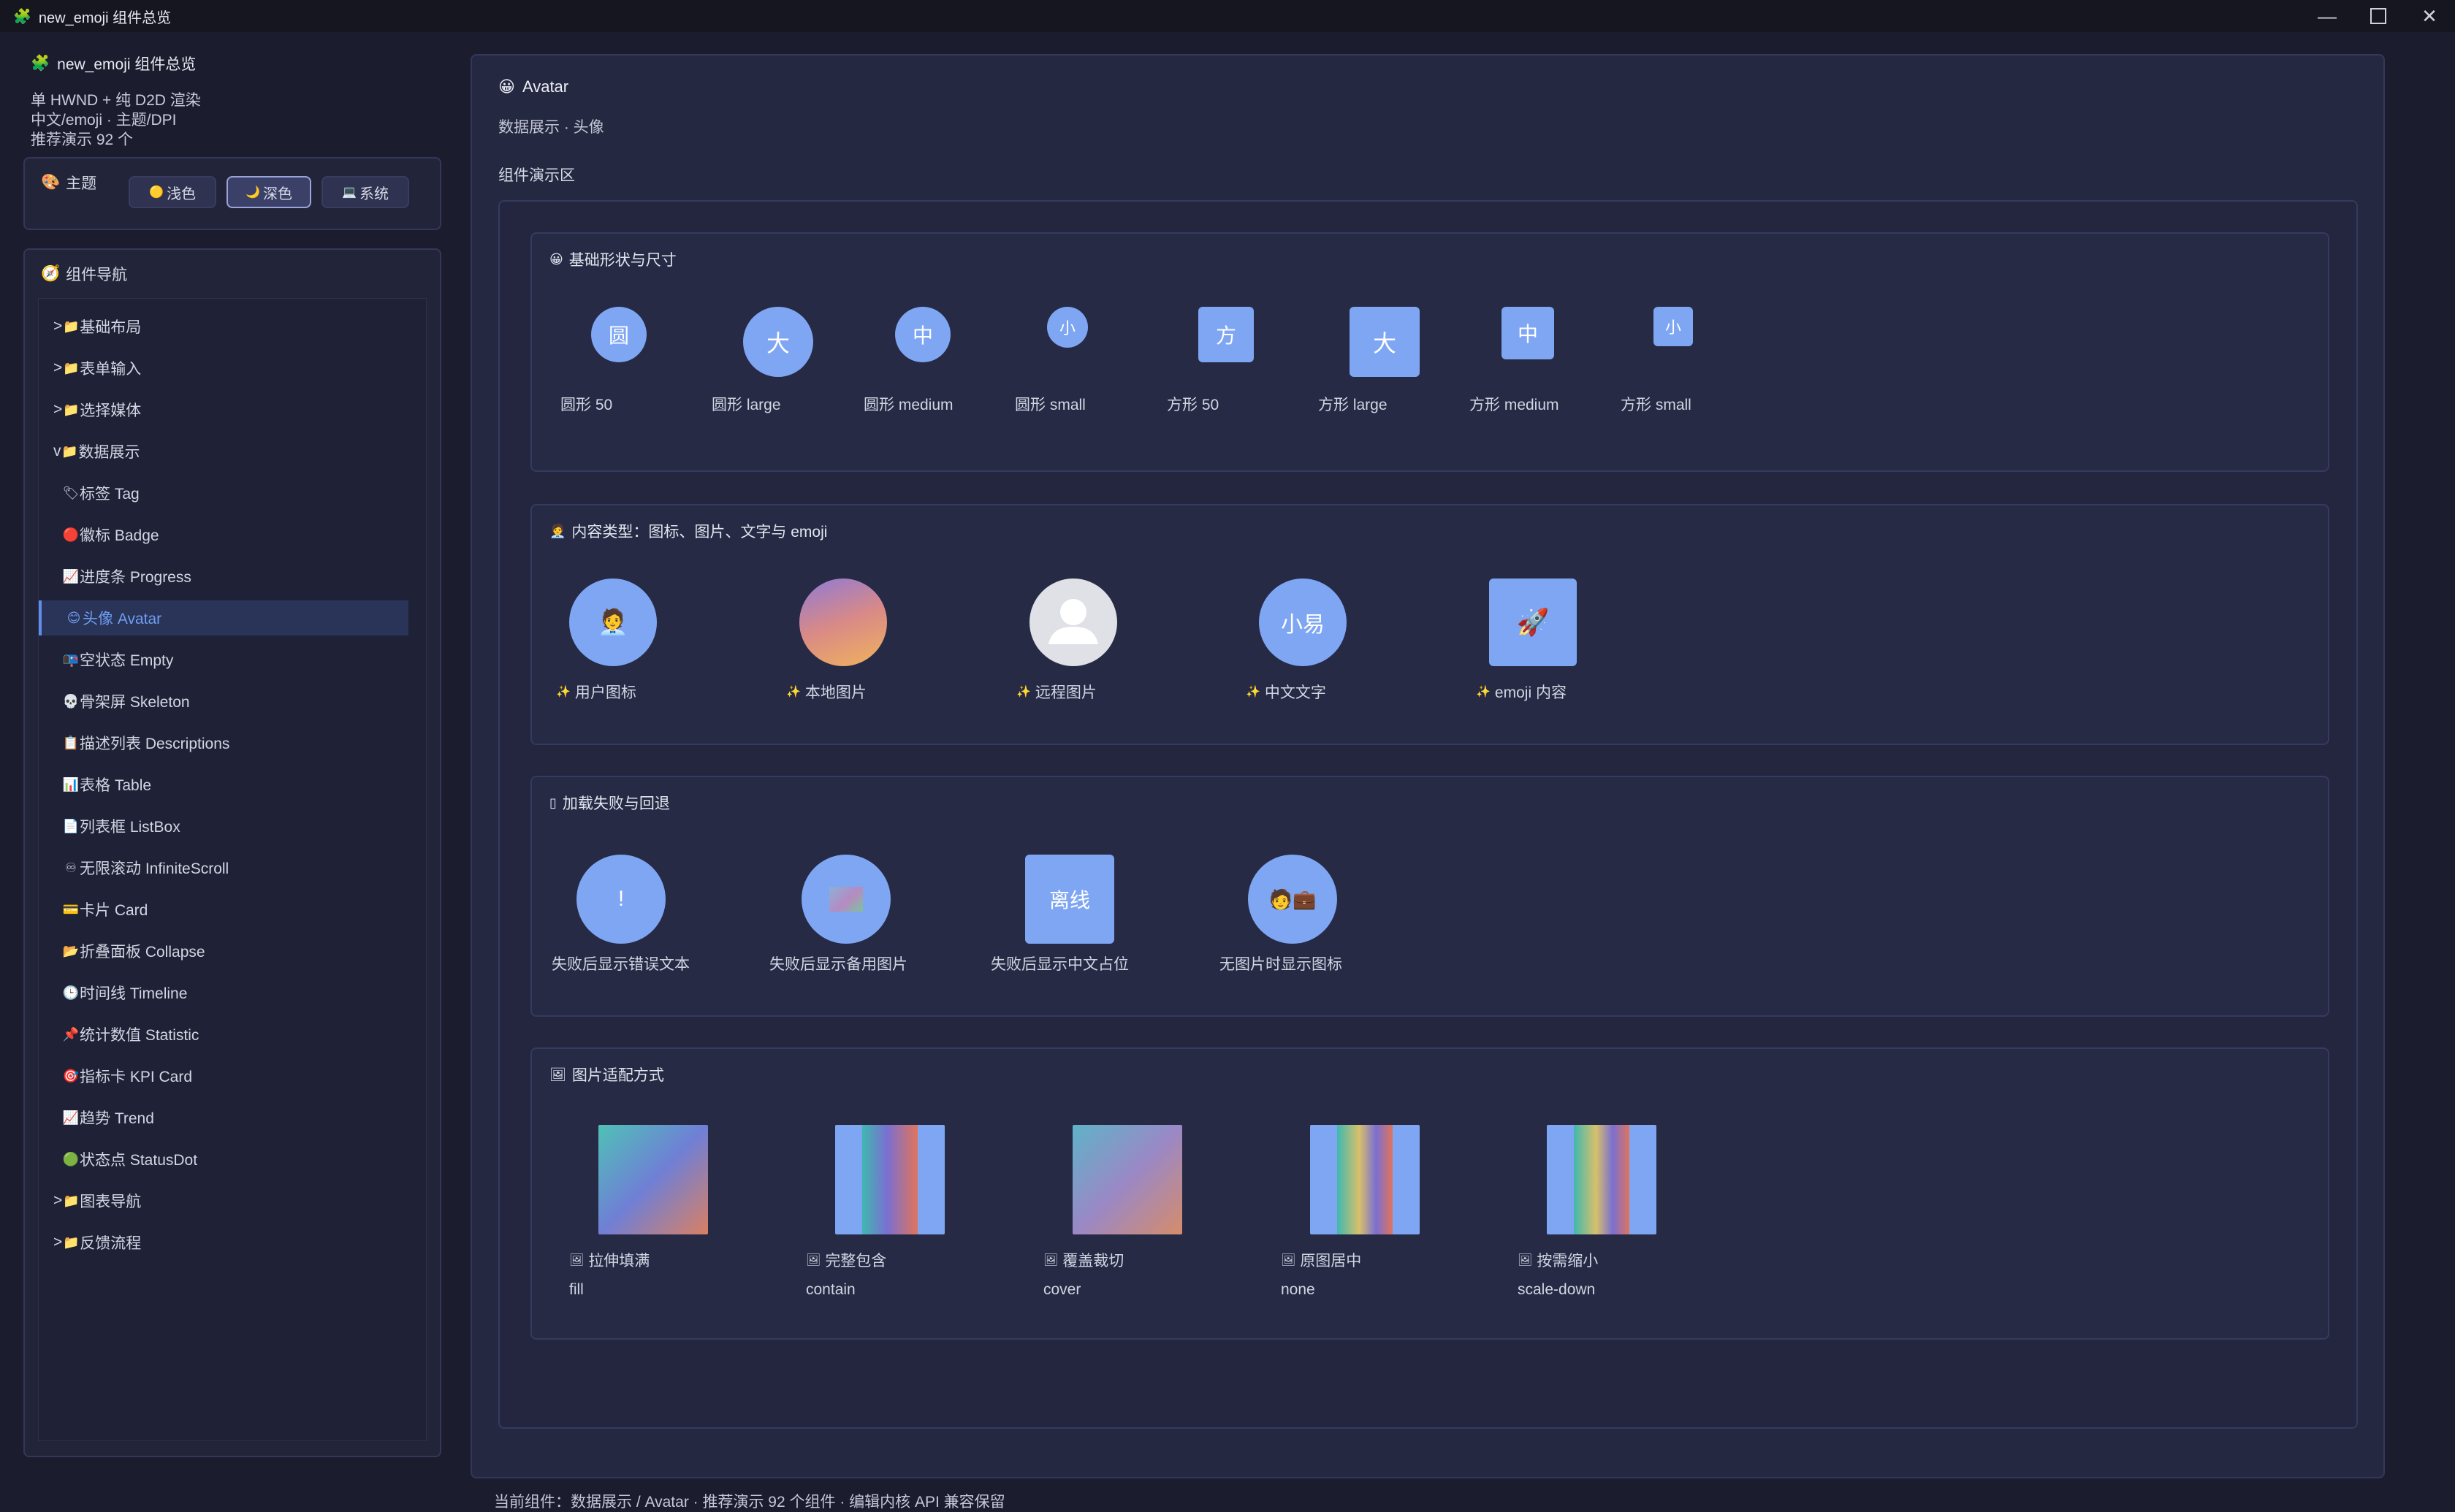 Image resolution: width=2455 pixels, height=1512 pixels. Describe the element at coordinates (223, 451) in the screenshot. I see `sidebar-item: v 📁 数据展示` at that location.